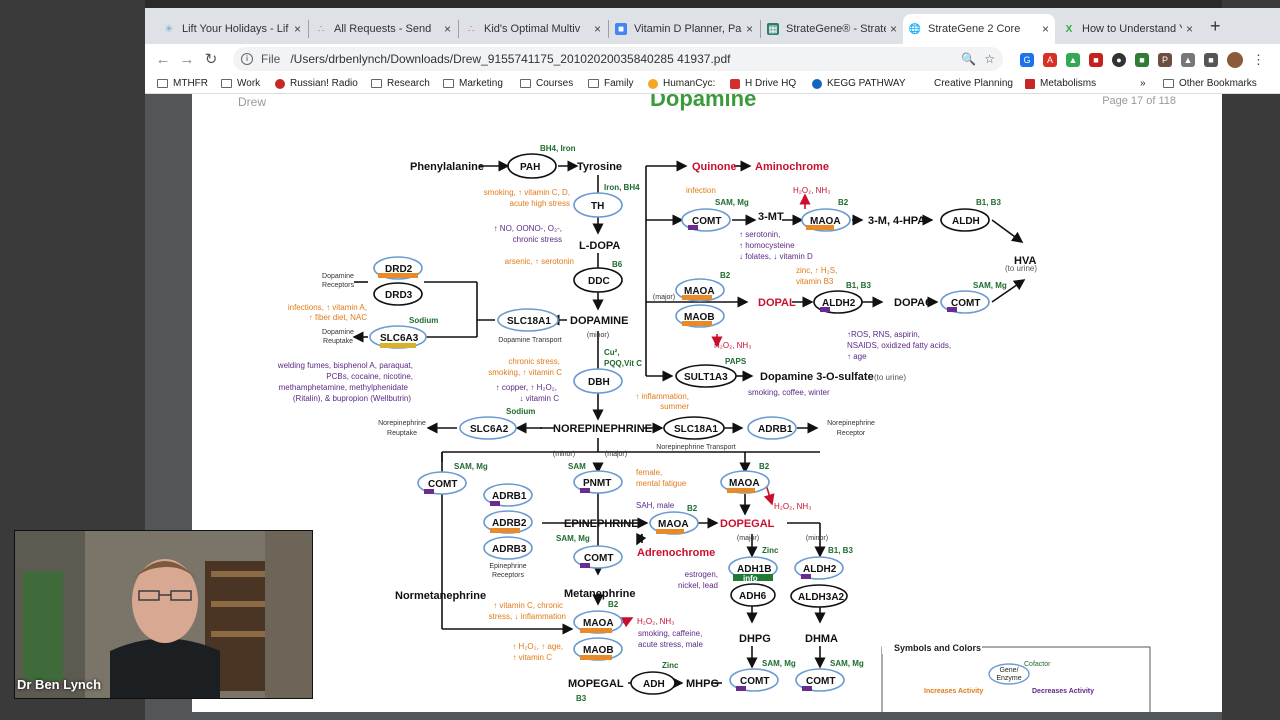  I want to click on bookmark-label: Research, so click(408, 83).